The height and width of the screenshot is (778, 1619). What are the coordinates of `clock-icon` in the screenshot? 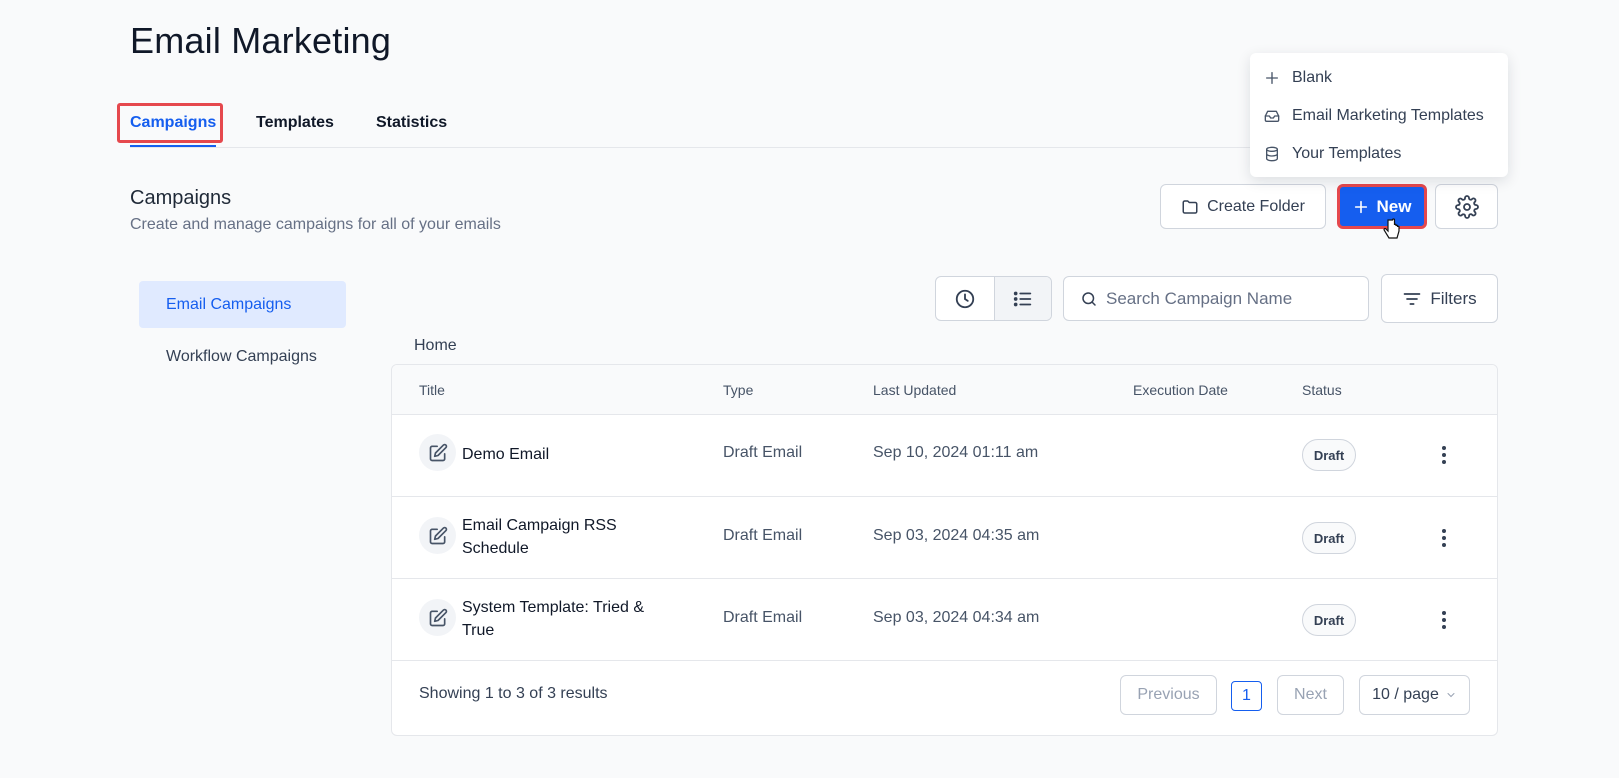 It's located at (964, 298).